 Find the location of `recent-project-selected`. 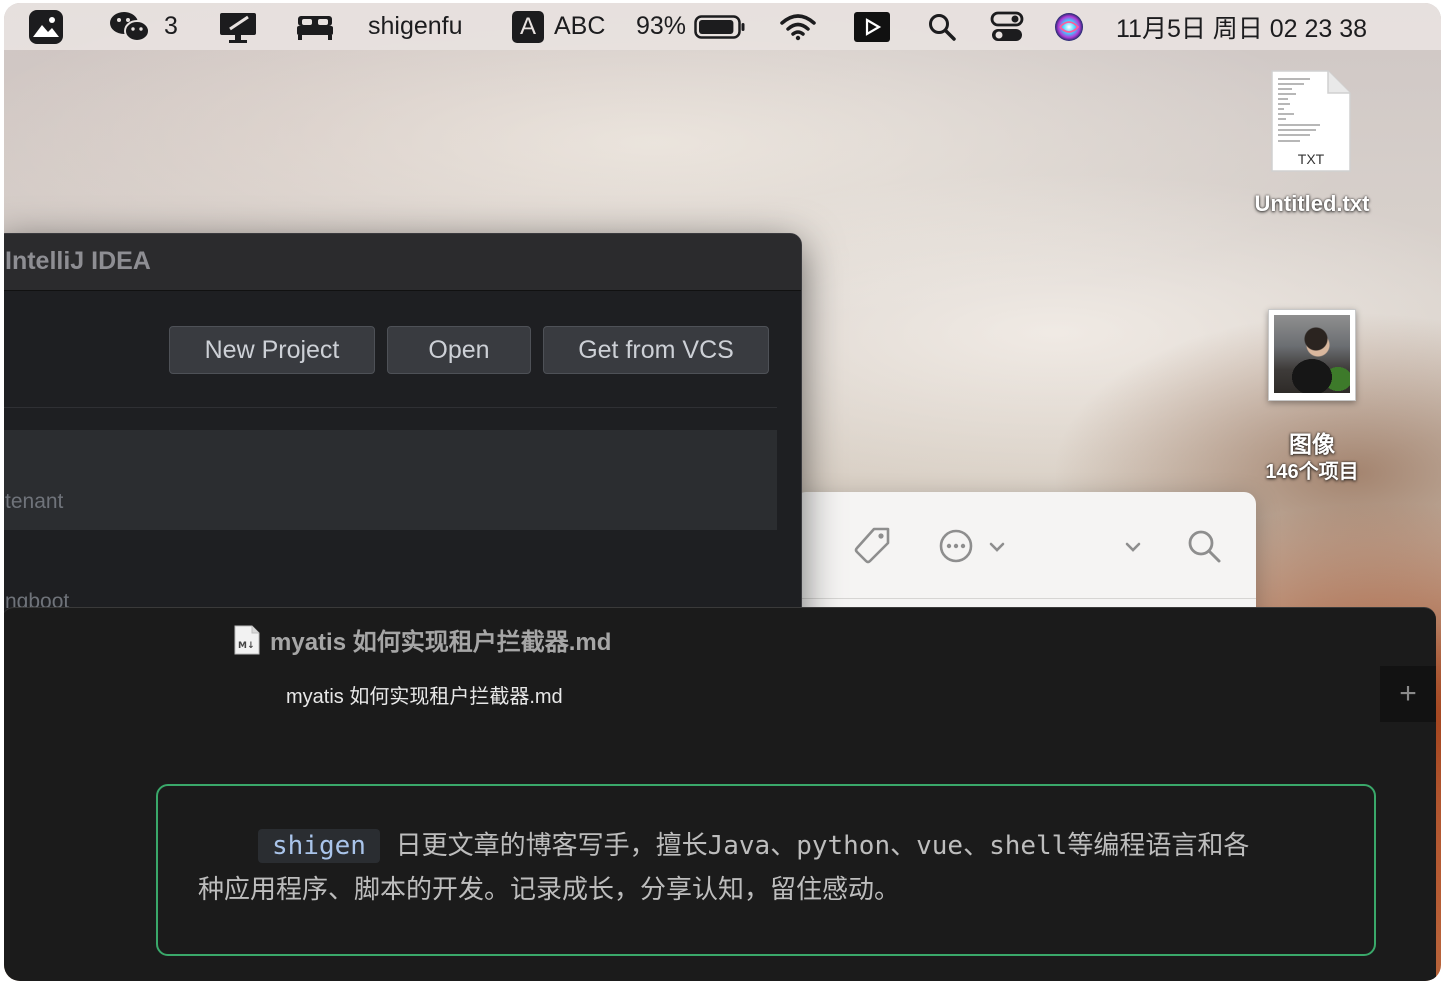

recent-project-selected is located at coordinates (390, 480).